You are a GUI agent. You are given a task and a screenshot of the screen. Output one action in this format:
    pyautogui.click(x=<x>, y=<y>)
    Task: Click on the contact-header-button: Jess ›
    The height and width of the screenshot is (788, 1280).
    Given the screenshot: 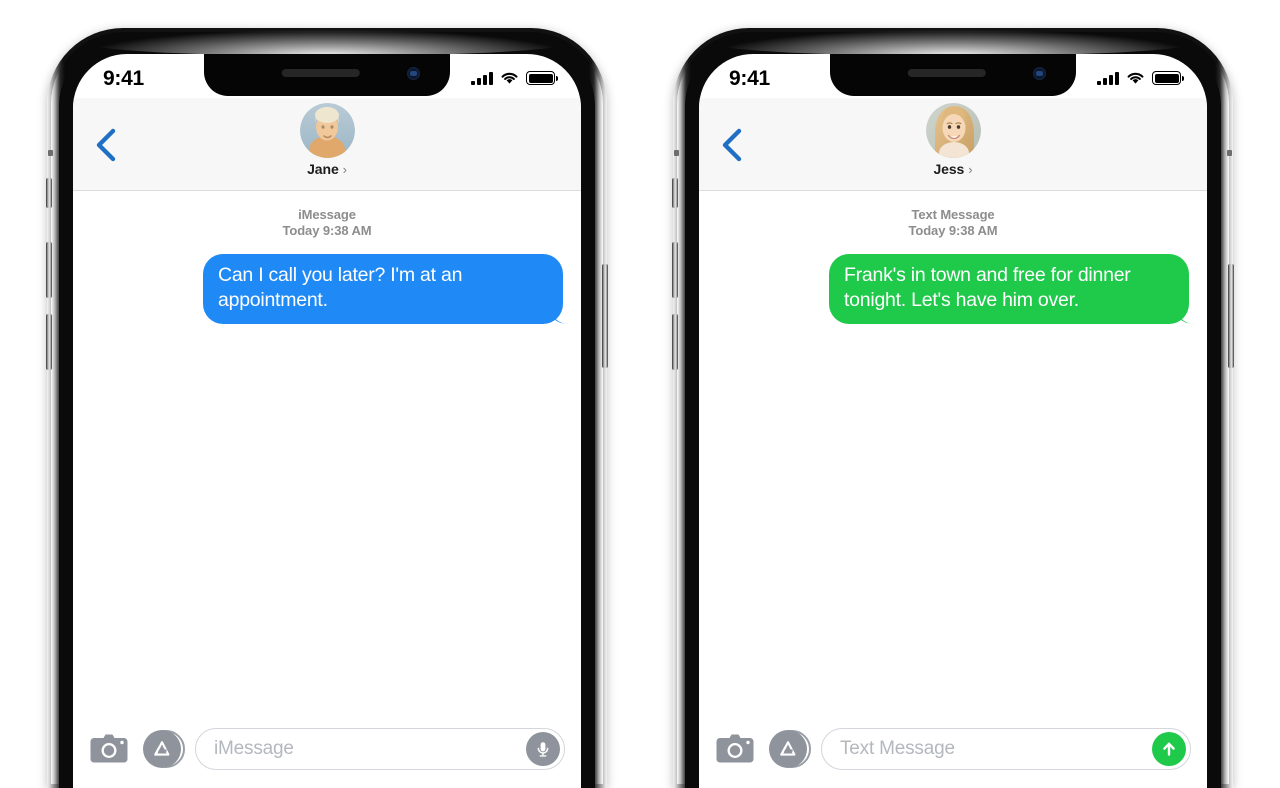 What is the action you would take?
    pyautogui.click(x=953, y=141)
    